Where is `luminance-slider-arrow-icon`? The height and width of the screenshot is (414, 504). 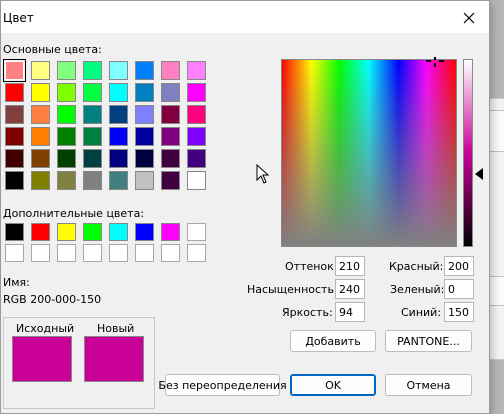 luminance-slider-arrow-icon is located at coordinates (479, 174).